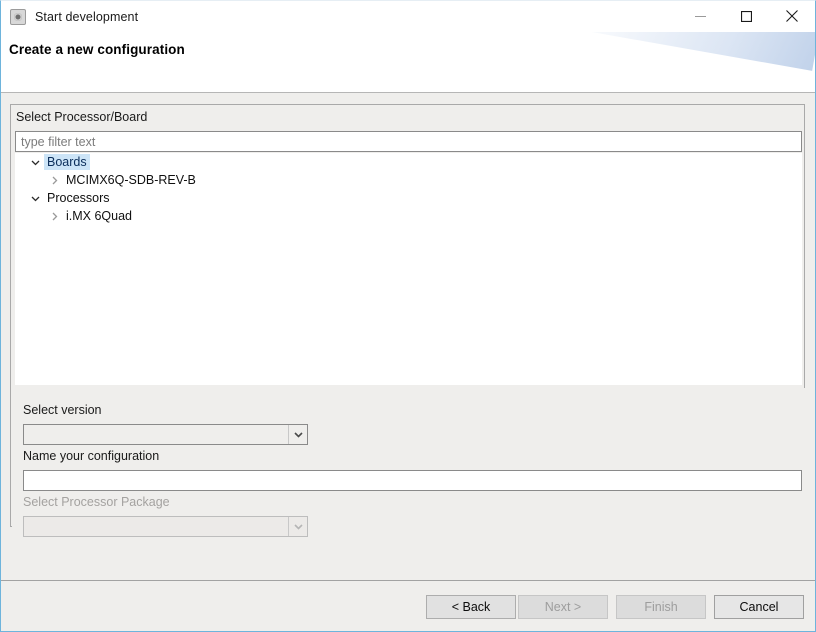 This screenshot has height=632, width=816. I want to click on tree-item-label: i.MX 6Quad, so click(99, 216).